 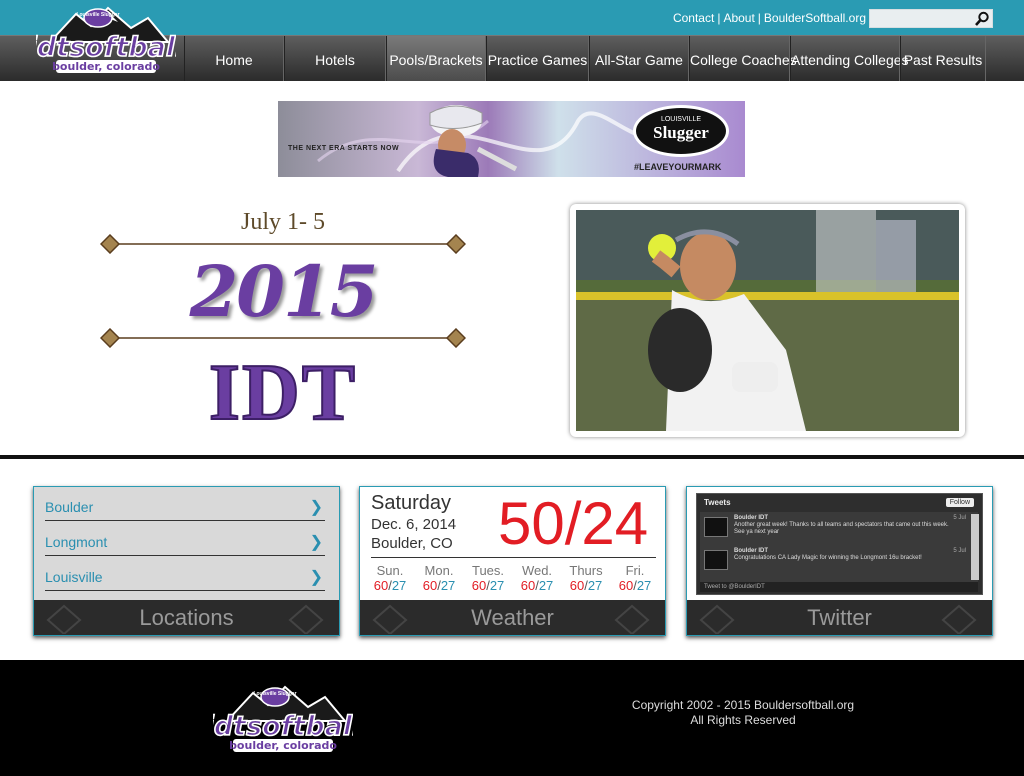 I want to click on event-name: IDT, so click(x=283, y=393).